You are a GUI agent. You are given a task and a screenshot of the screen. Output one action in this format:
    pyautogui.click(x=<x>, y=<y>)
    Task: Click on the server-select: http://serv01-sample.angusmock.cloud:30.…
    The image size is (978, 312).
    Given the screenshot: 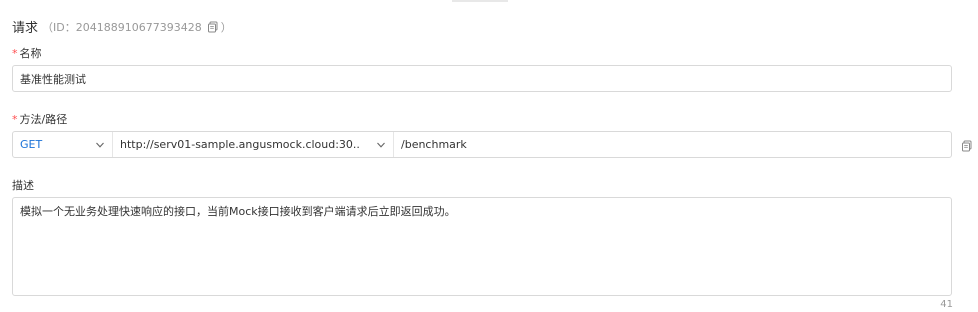 What is the action you would take?
    pyautogui.click(x=253, y=144)
    